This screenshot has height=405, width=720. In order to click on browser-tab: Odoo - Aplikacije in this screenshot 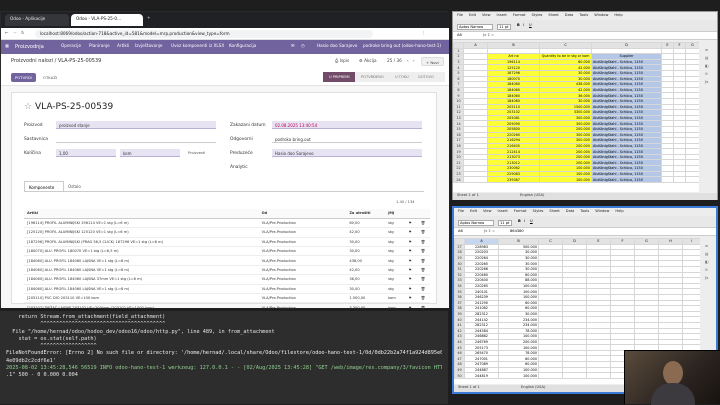, I will do `click(37, 20)`.